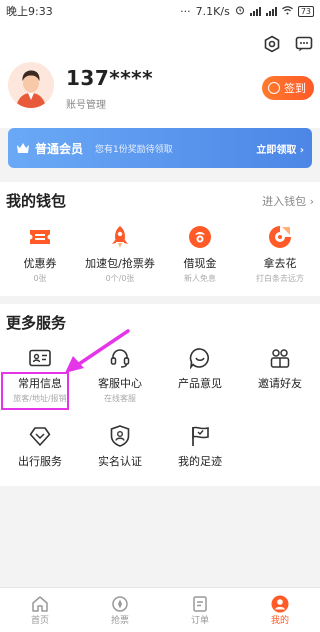 Image resolution: width=320 pixels, height=632 pixels. What do you see at coordinates (295, 88) in the screenshot?
I see `signin-label: 签到` at bounding box center [295, 88].